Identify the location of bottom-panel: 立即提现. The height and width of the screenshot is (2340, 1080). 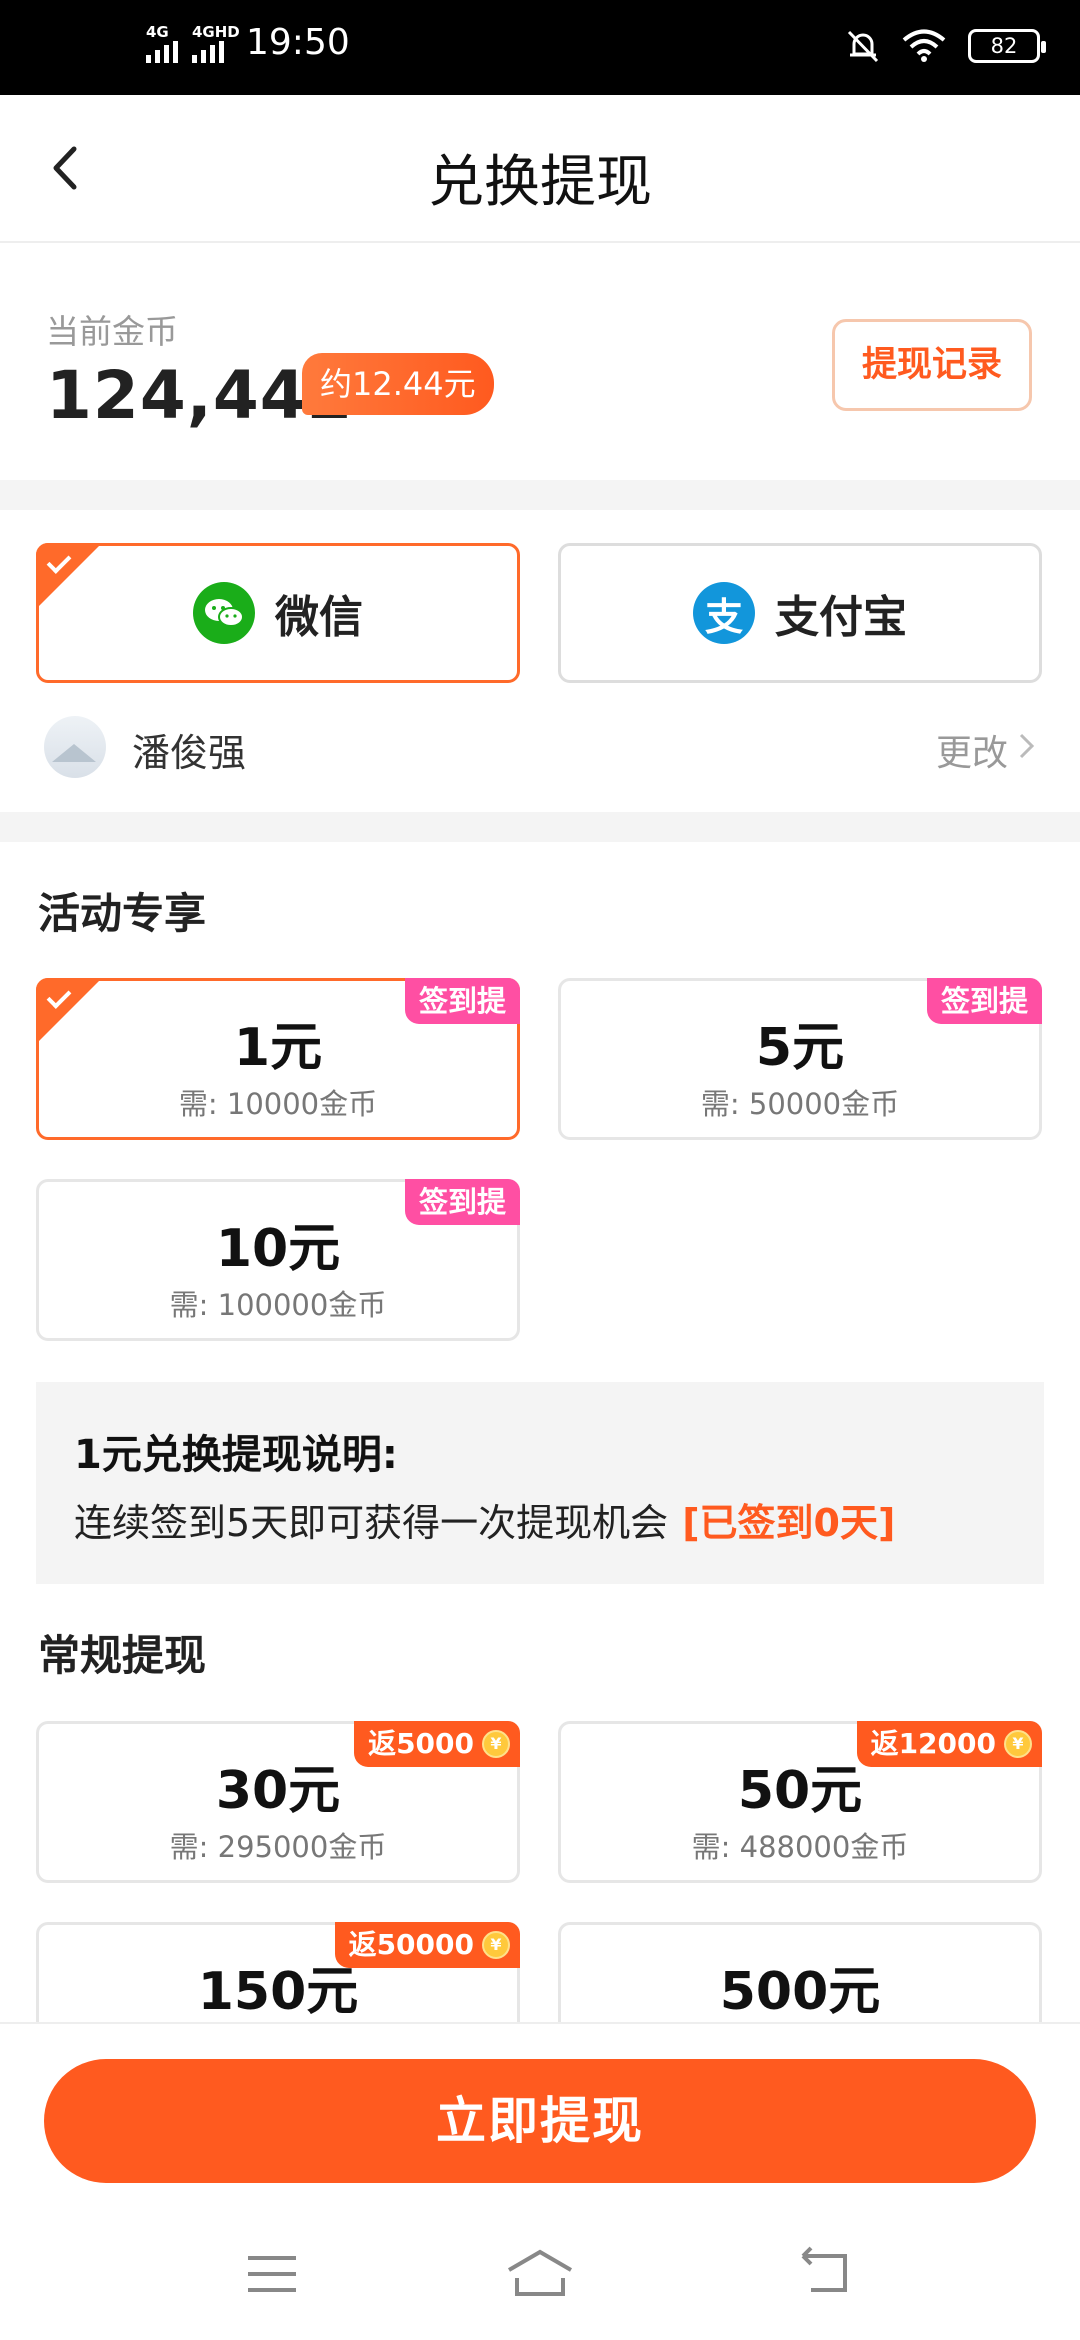
(540, 2181).